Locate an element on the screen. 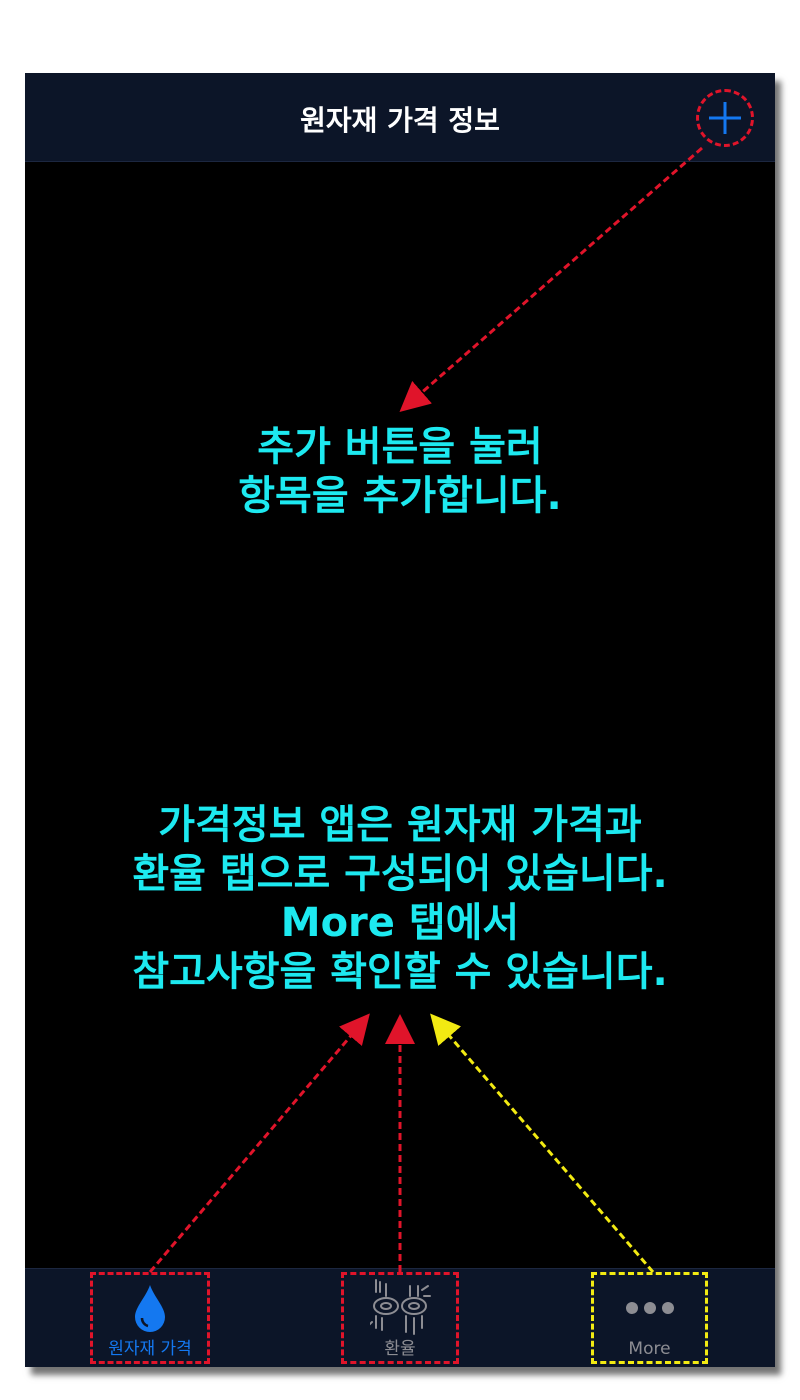 This screenshot has height=1400, width=800. add-button is located at coordinates (725, 118).